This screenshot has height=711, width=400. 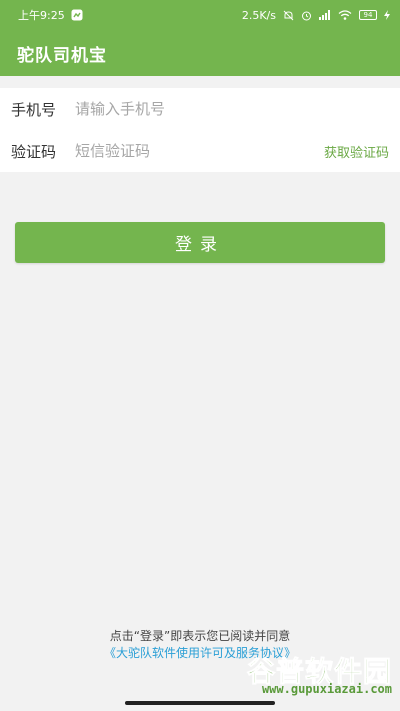 What do you see at coordinates (200, 636) in the screenshot?
I see `agreement-notice: 点击“登录”即表示您已阅读并同意` at bounding box center [200, 636].